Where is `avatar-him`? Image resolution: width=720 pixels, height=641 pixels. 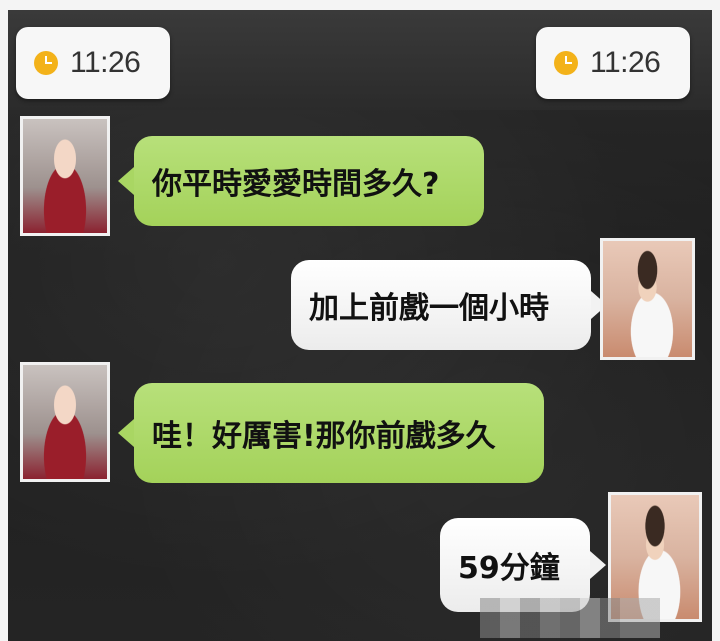
avatar-him is located at coordinates (647, 299).